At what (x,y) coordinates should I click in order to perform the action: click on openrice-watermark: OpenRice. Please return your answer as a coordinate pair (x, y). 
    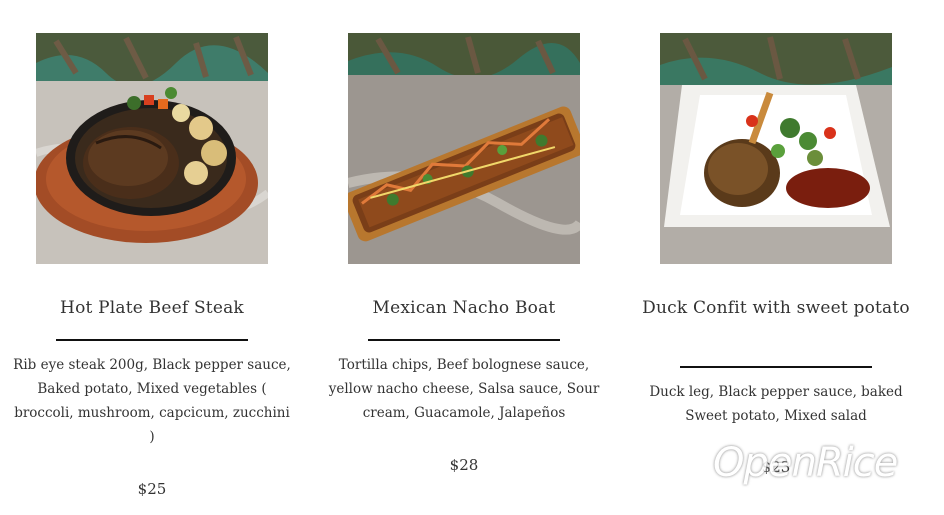
    Looking at the image, I should click on (805, 463).